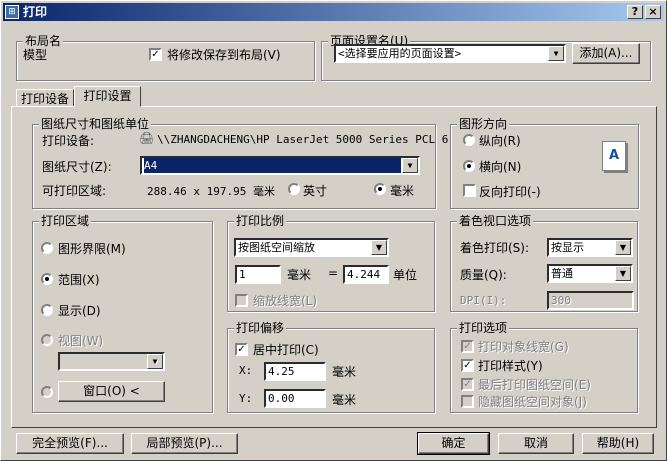 The width and height of the screenshot is (667, 461). I want to click on paperspace-last-label: 最后打印图纸空间(E), so click(534, 385).